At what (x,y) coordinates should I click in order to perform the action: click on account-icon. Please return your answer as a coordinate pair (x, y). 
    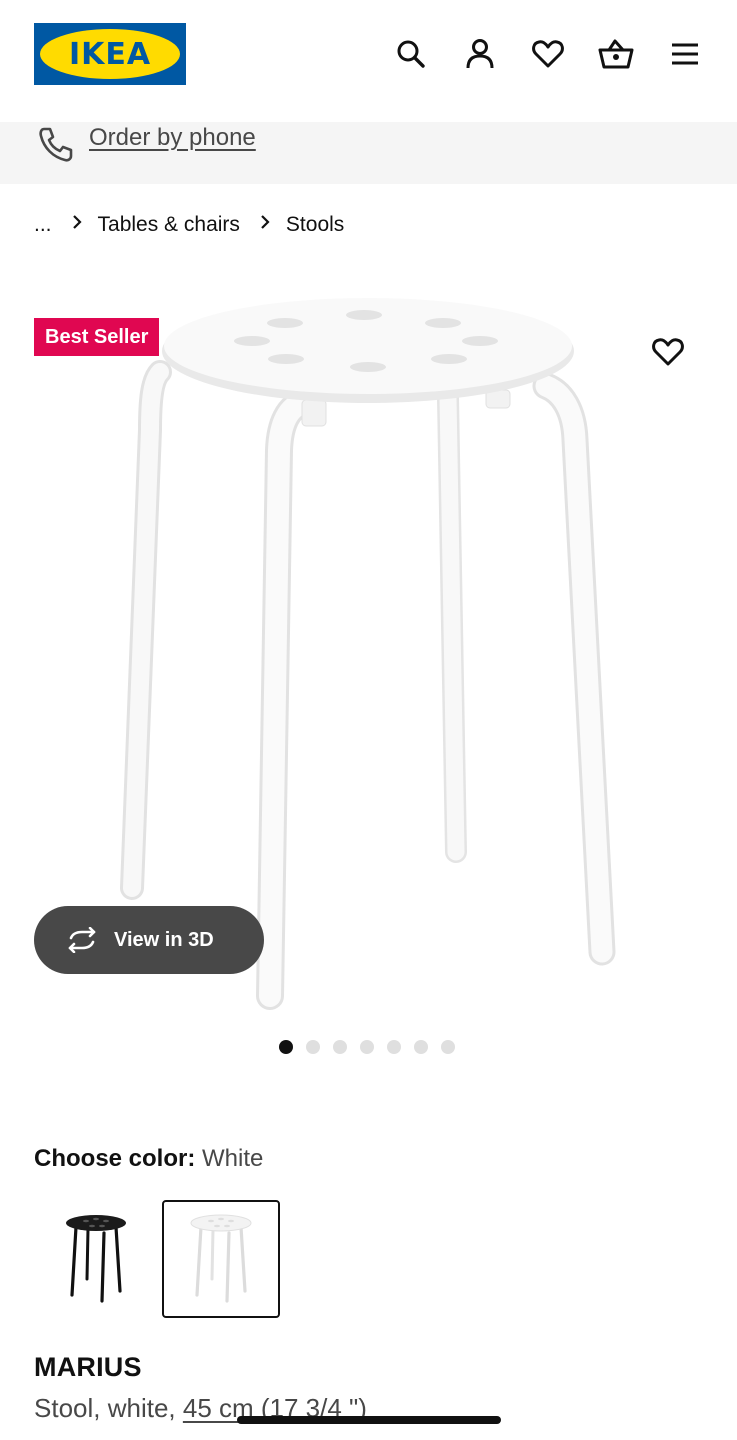
    Looking at the image, I should click on (480, 54).